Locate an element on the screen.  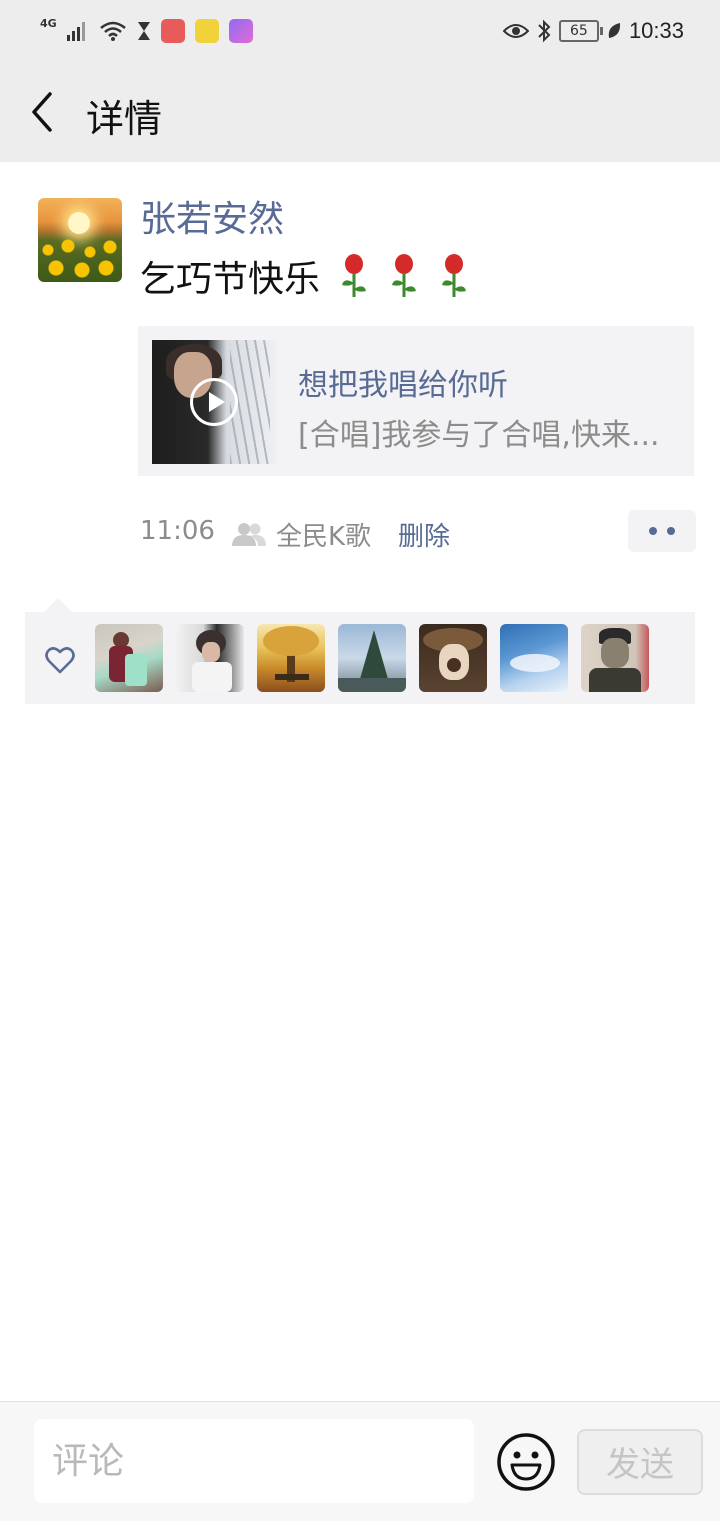
heart-icon is located at coordinates (60, 660).